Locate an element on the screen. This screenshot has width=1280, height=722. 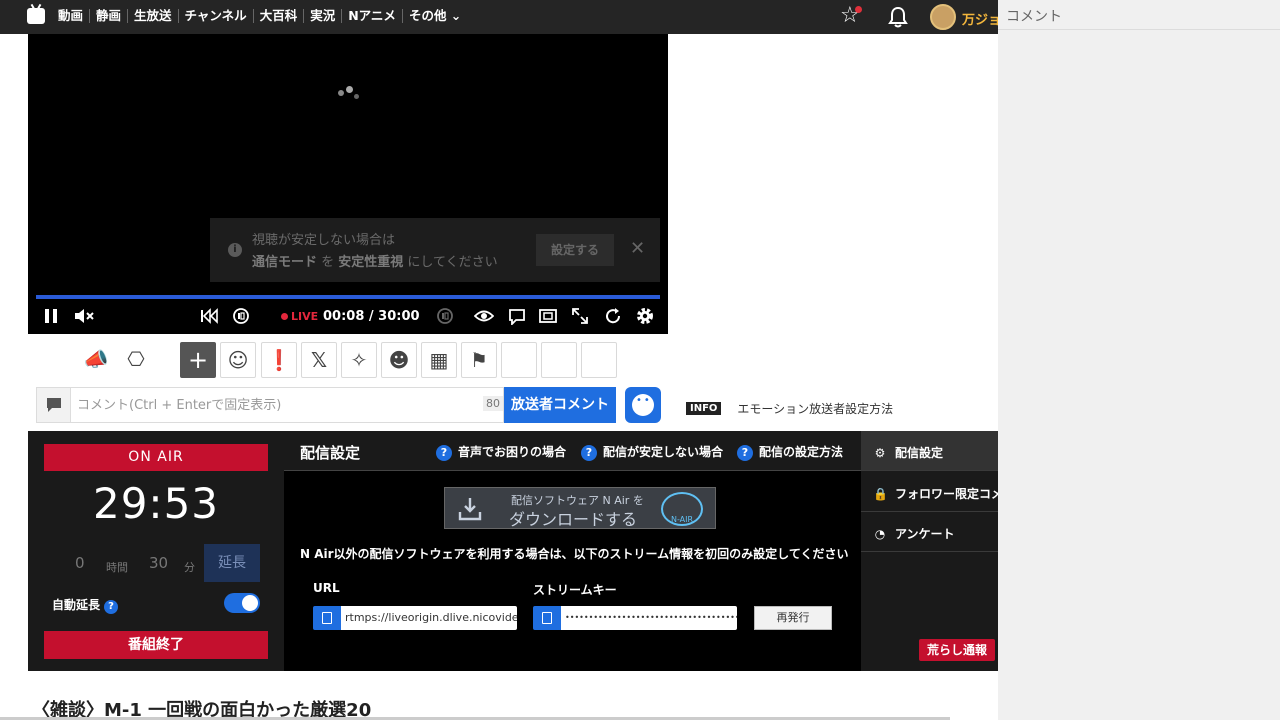
url-field: rtmps://liveorigin.dlive.nicovideo.jp is located at coordinates (429, 618).